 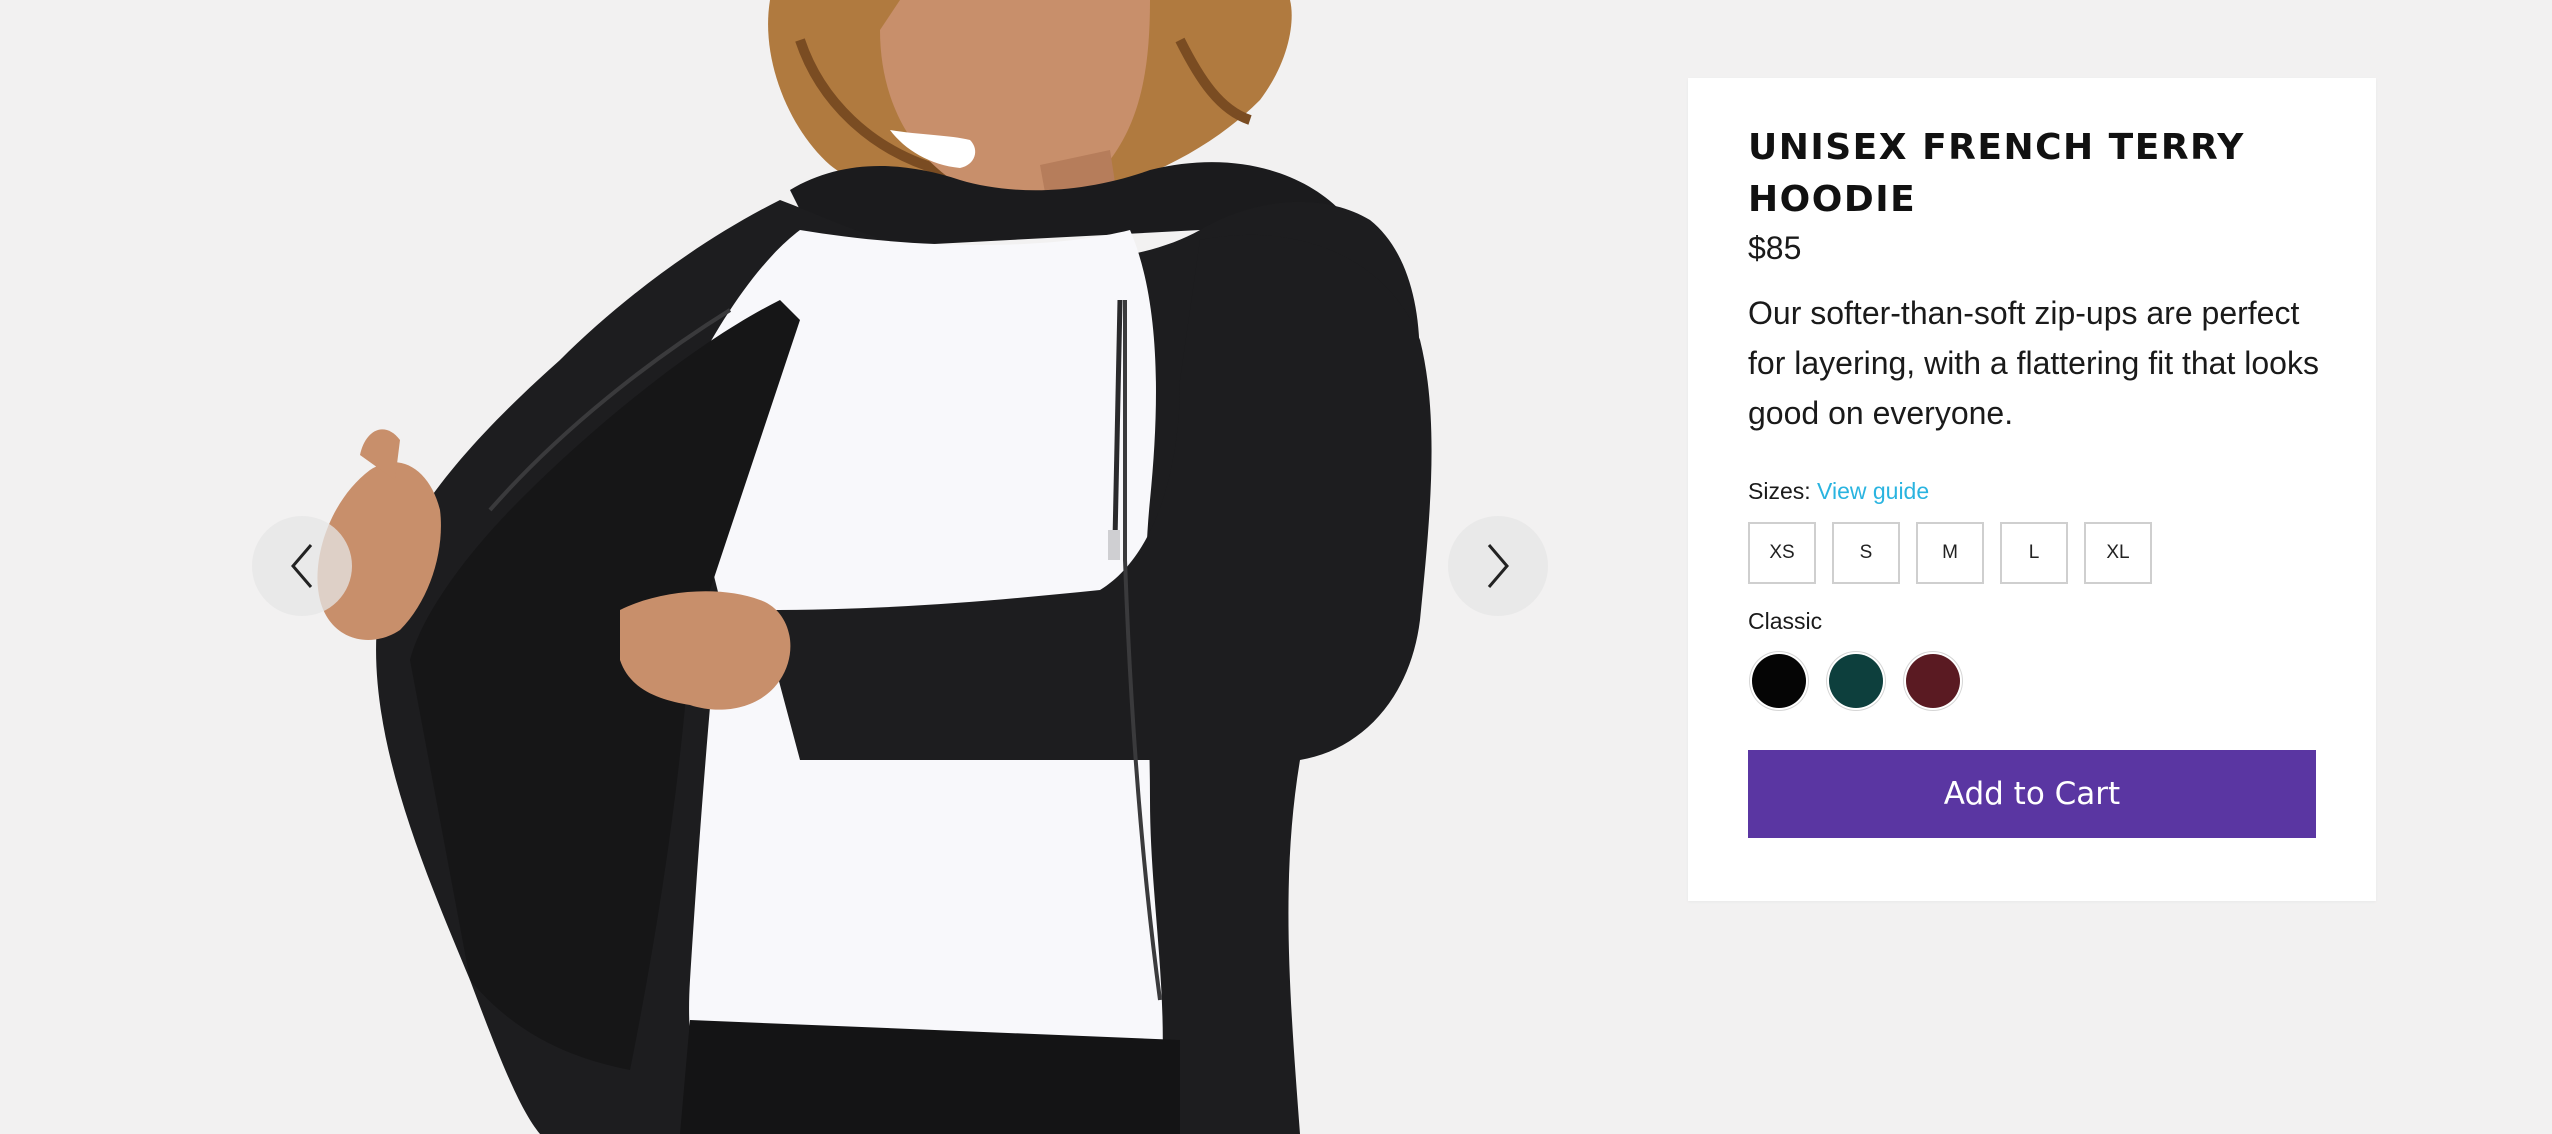 I want to click on color-swatch-black, so click(x=1779, y=681).